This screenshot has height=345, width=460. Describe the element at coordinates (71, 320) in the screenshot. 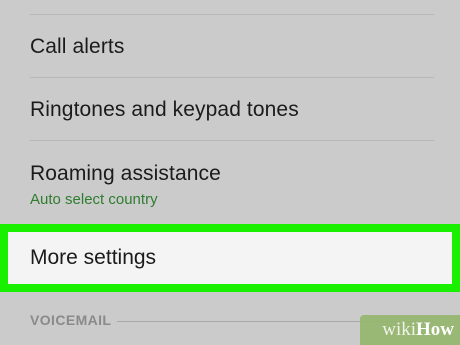

I see `section-header-voicemail: VOICEMAIL` at that location.